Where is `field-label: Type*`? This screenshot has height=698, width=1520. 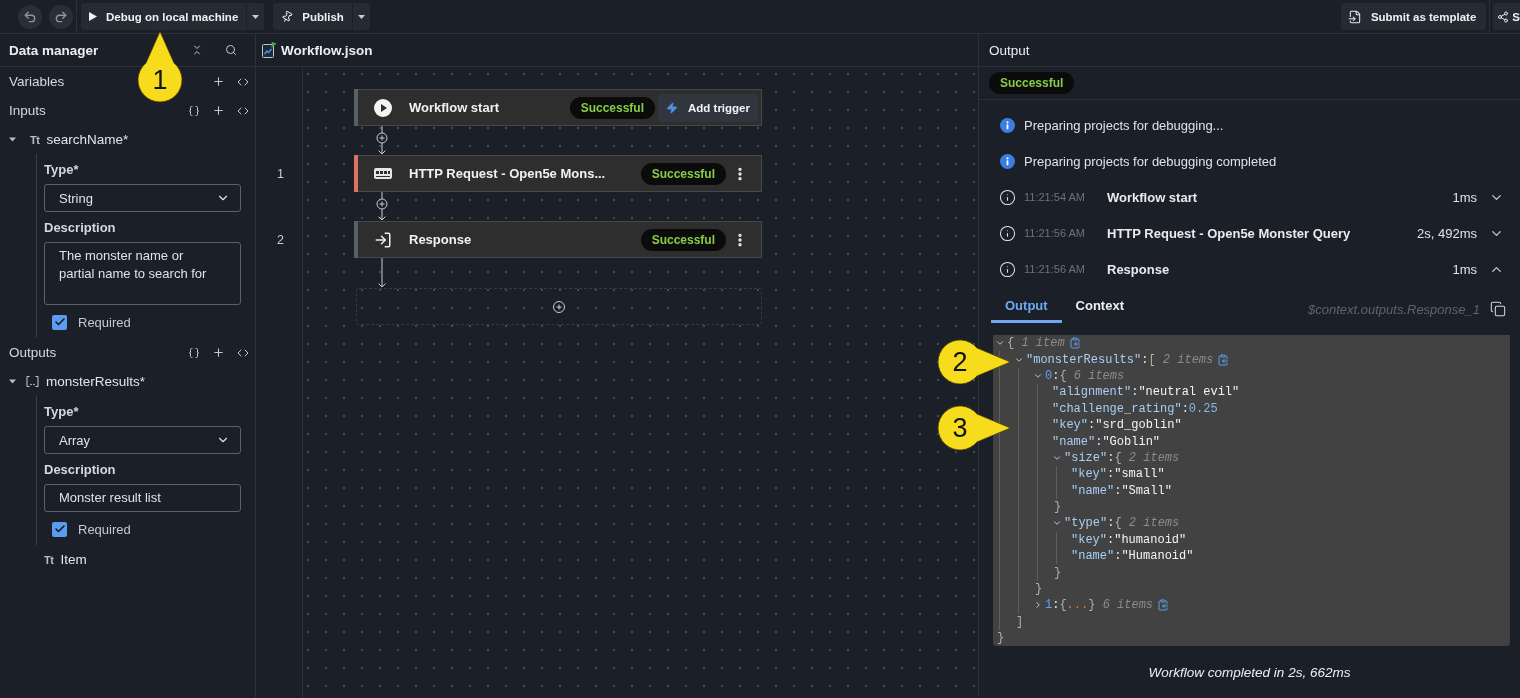 field-label: Type* is located at coordinates (62, 170).